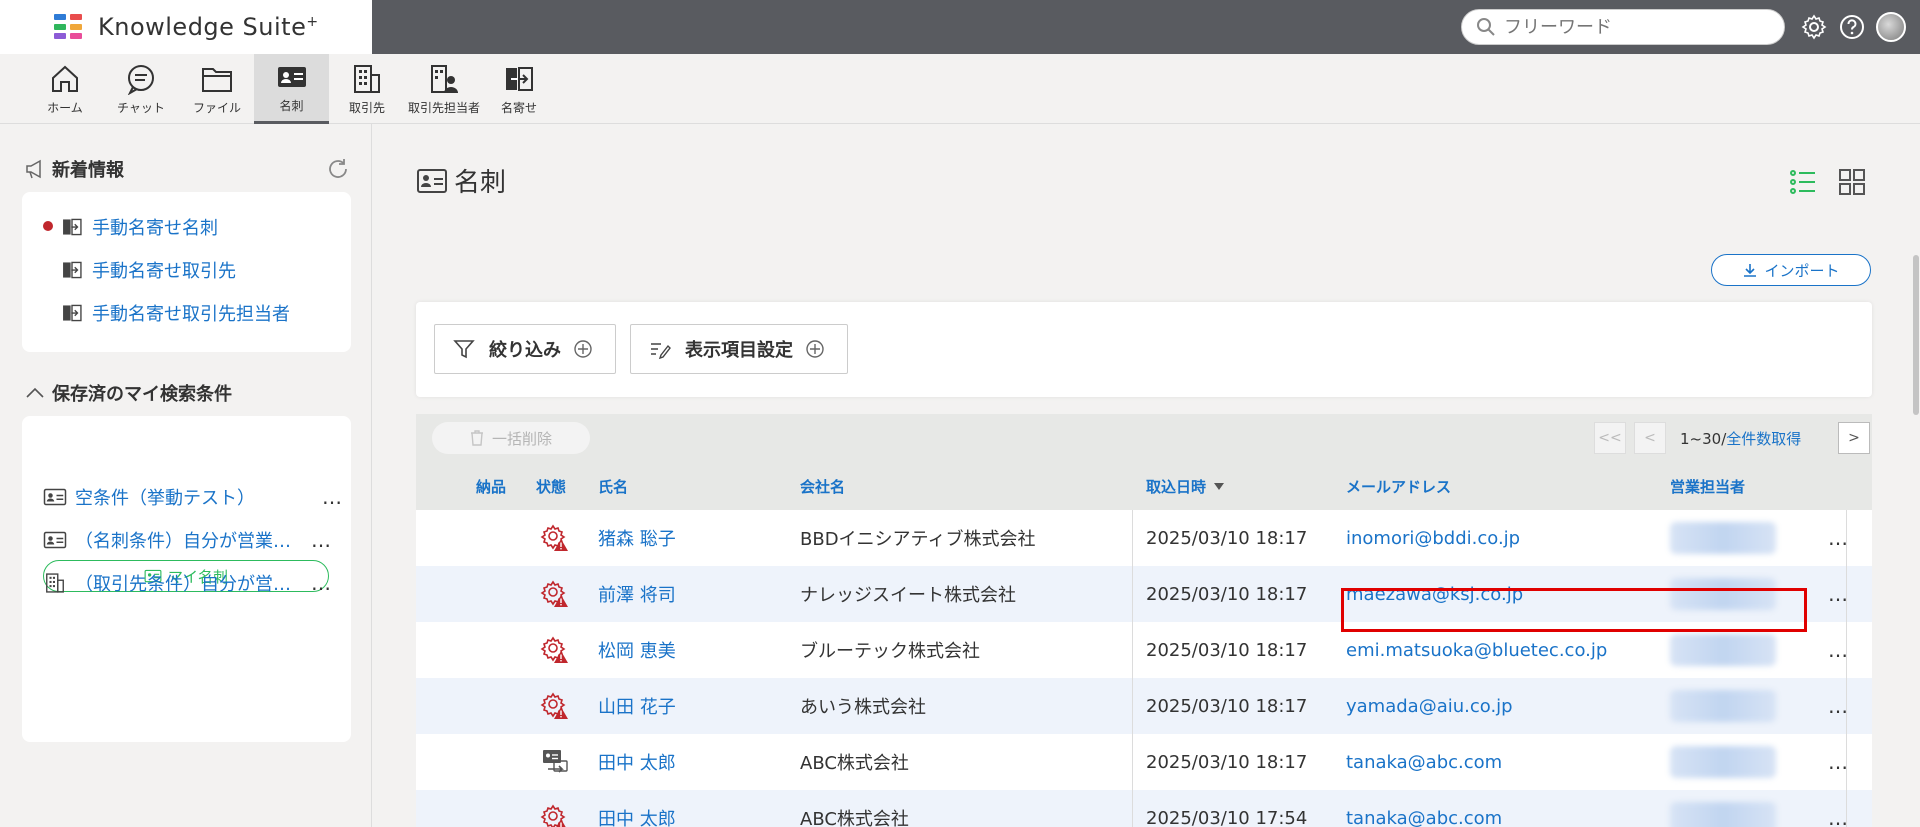 This screenshot has height=827, width=1920. What do you see at coordinates (491, 486) in the screenshot?
I see `col-delivered: 納品` at bounding box center [491, 486].